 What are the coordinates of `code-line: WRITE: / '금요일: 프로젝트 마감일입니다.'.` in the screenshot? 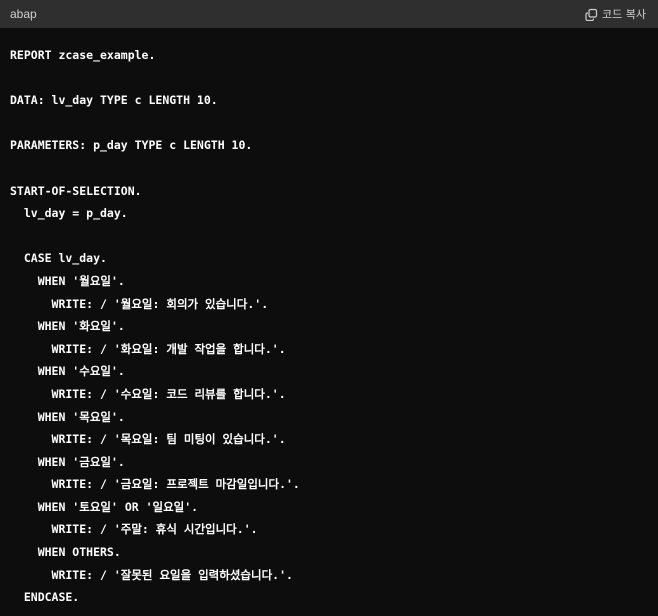 It's located at (155, 484).